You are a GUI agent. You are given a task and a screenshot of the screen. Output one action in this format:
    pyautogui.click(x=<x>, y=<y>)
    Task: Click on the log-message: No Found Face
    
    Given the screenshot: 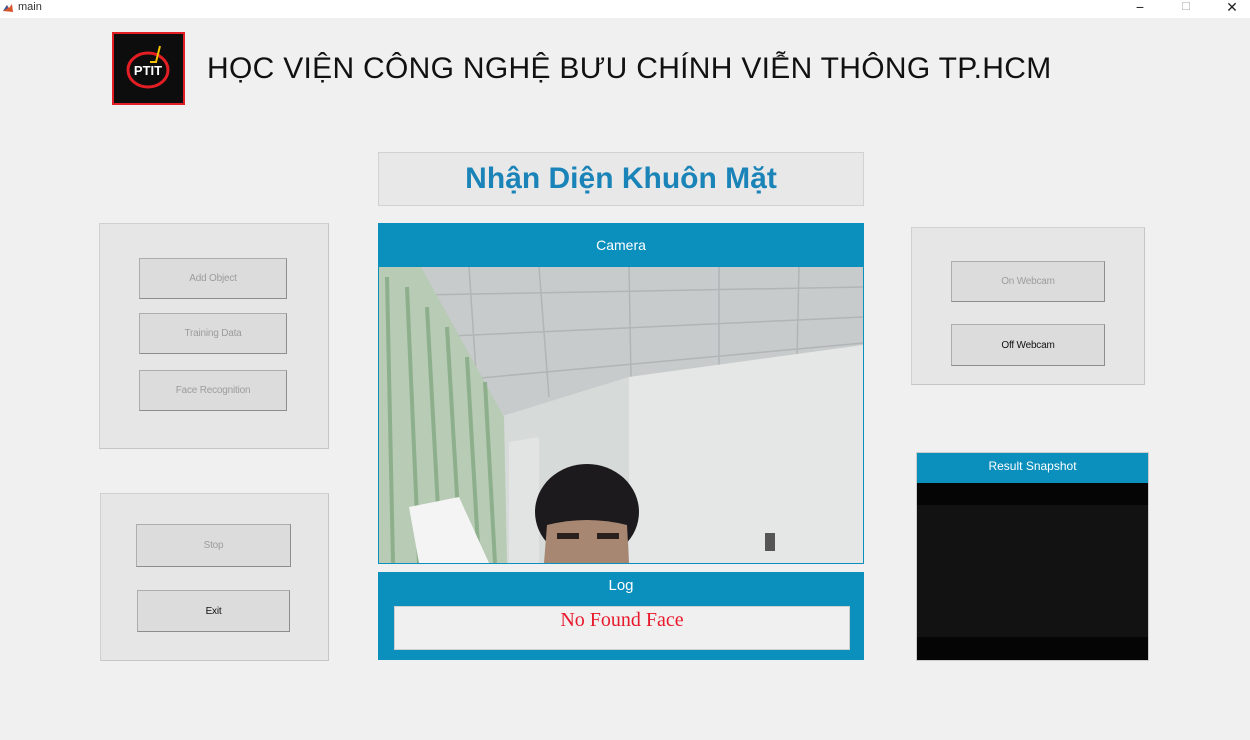 What is the action you would take?
    pyautogui.click(x=622, y=628)
    